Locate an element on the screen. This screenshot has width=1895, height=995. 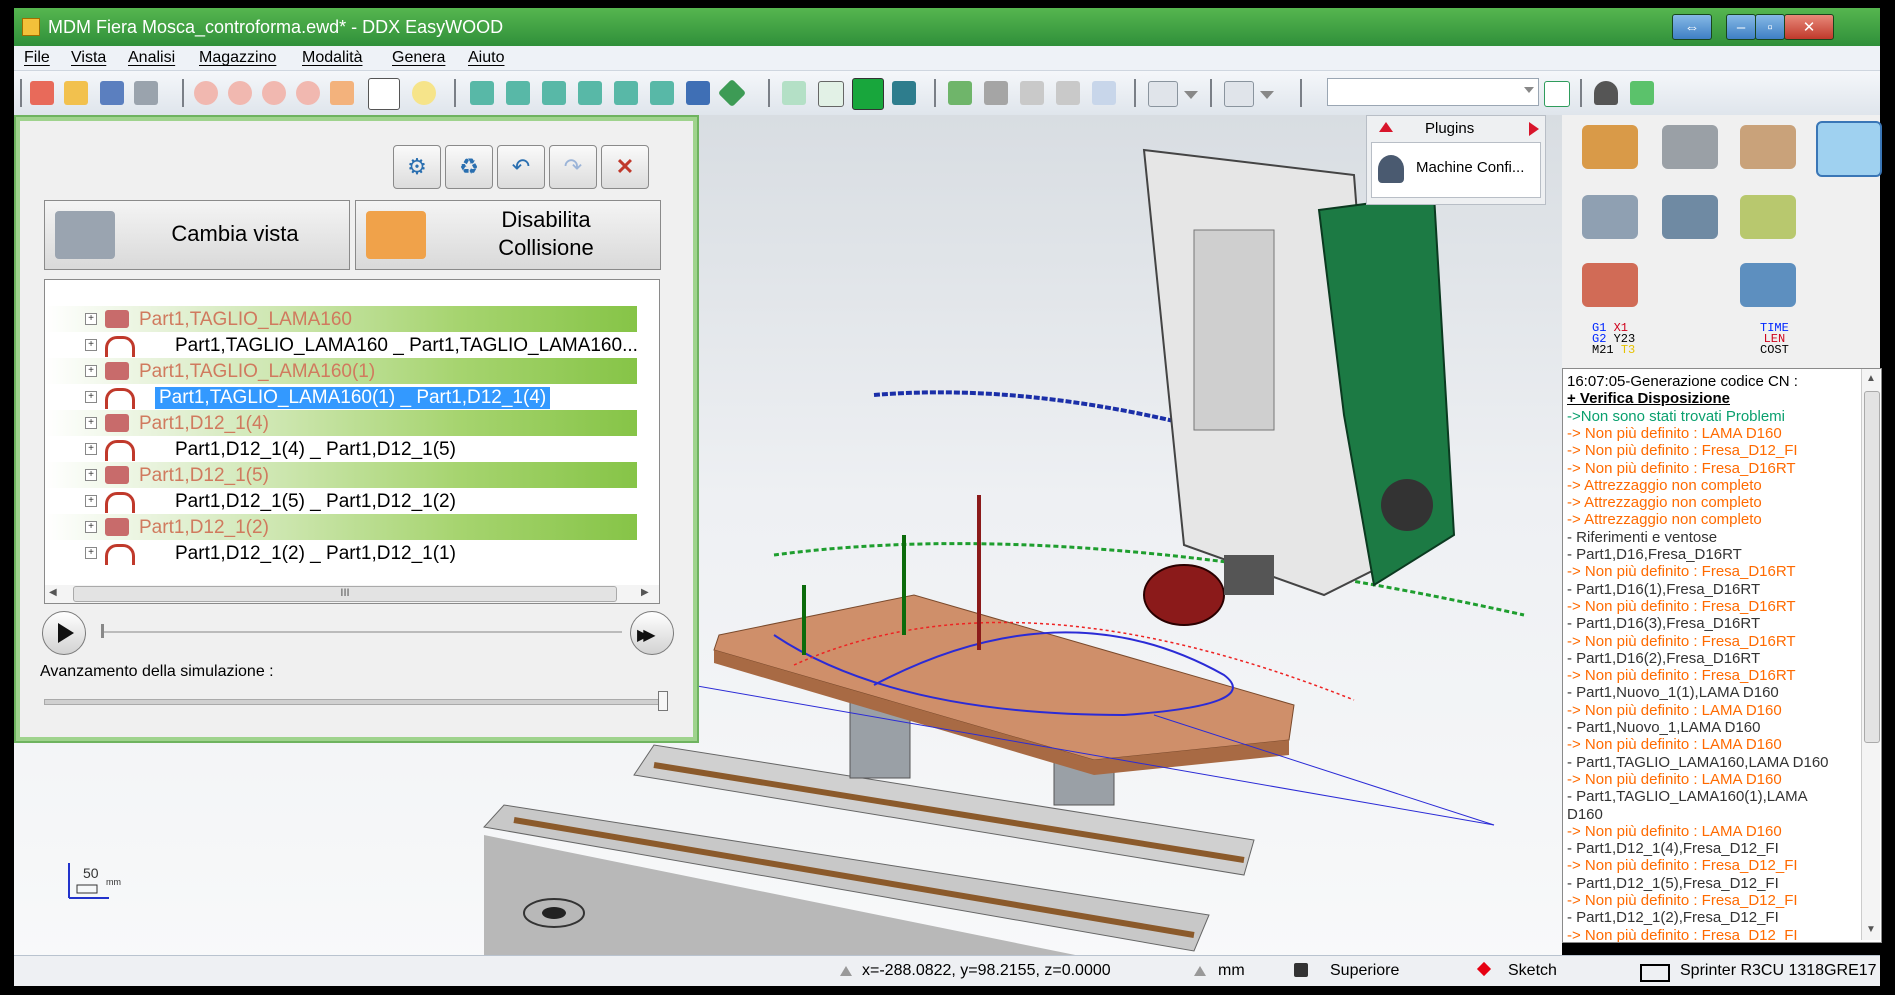
pan-hand-icon is located at coordinates (342, 93).